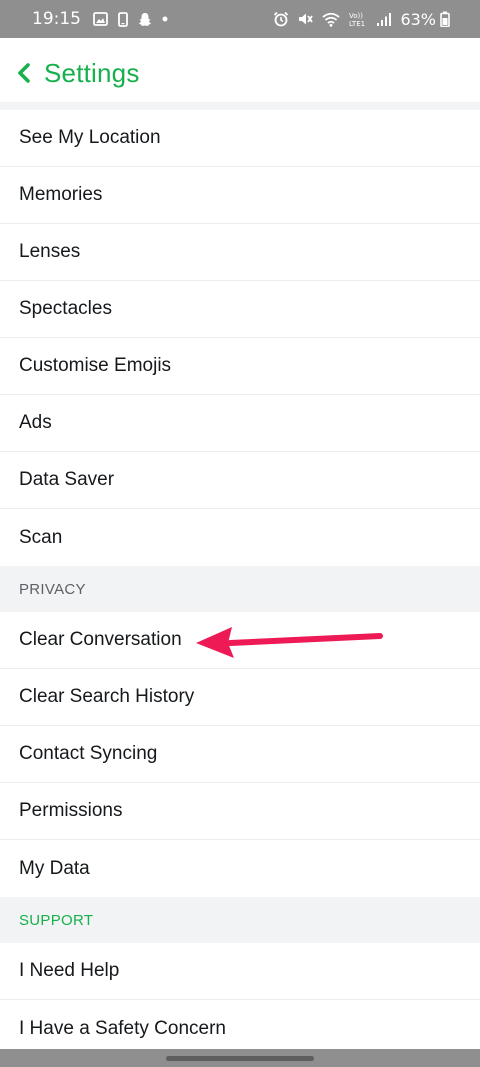 Image resolution: width=480 pixels, height=1067 pixels. What do you see at coordinates (331, 19) in the screenshot?
I see `wifi-icon` at bounding box center [331, 19].